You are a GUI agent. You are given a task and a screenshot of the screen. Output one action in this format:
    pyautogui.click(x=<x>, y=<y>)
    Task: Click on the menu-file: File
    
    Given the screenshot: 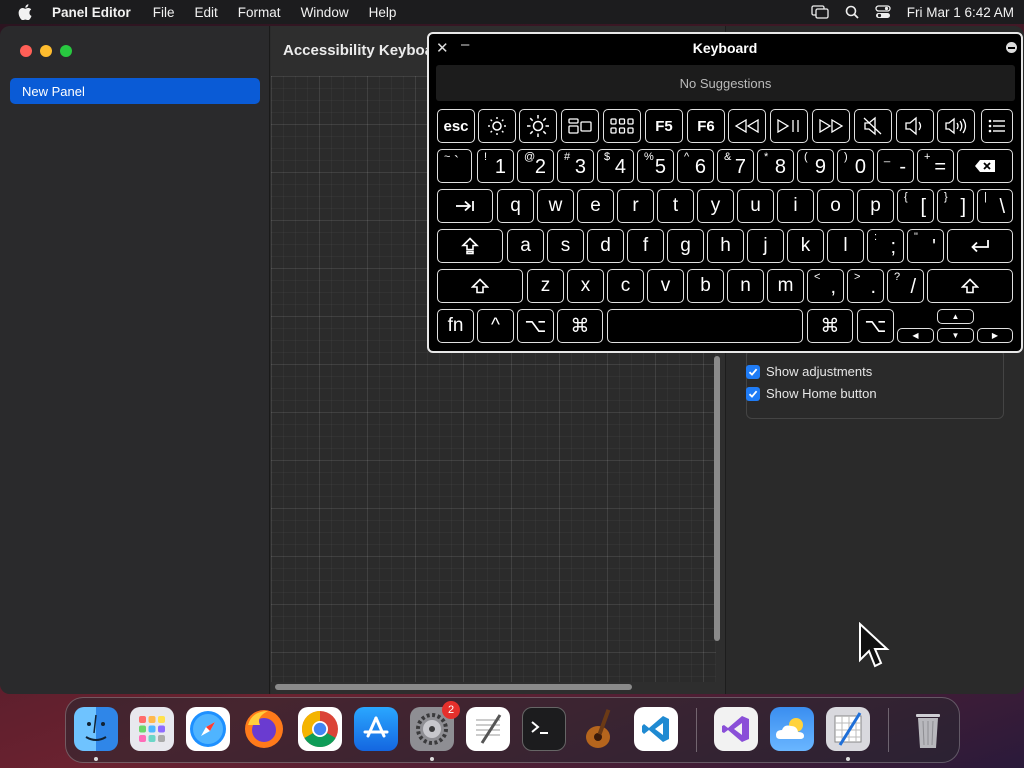 What is the action you would take?
    pyautogui.click(x=164, y=12)
    